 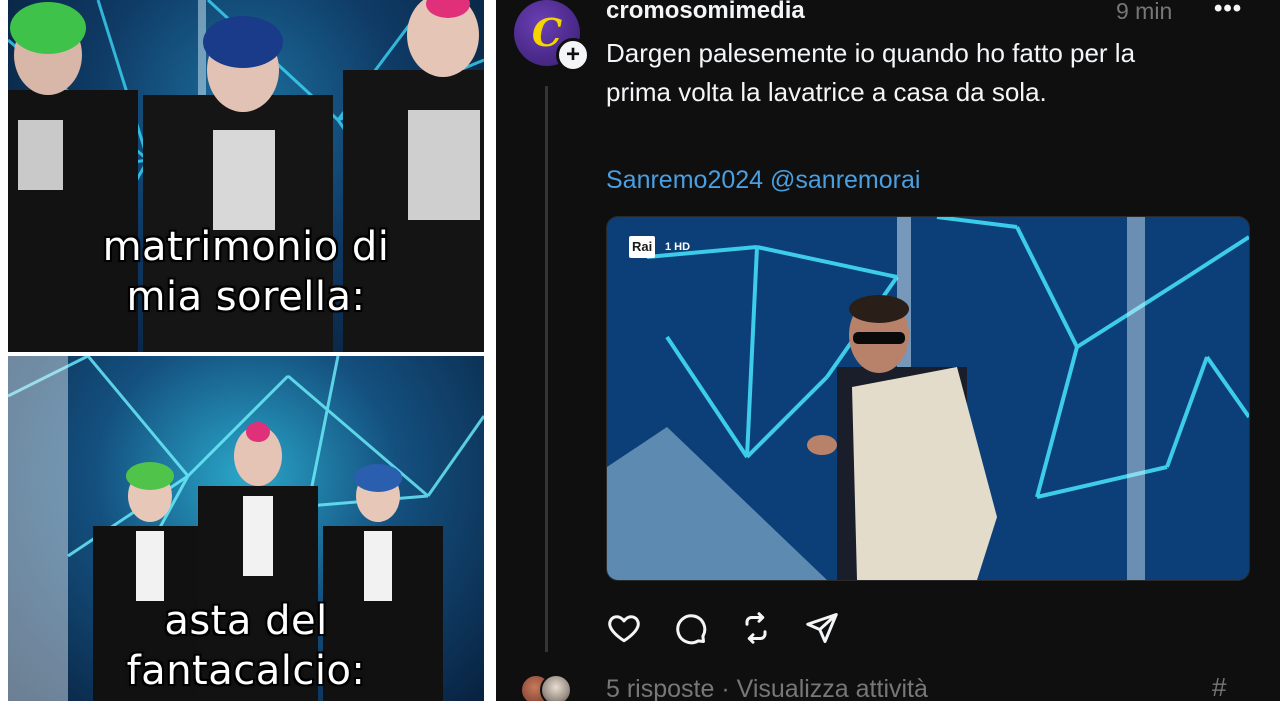 I want to click on send-icon, so click(x=822, y=628).